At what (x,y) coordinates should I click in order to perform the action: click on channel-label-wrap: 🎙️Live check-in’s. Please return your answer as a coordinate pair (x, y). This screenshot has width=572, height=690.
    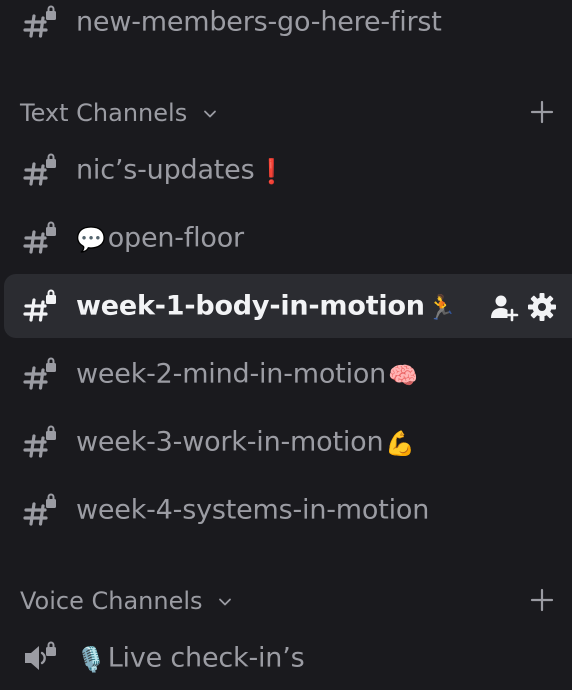
    Looking at the image, I should click on (190, 658).